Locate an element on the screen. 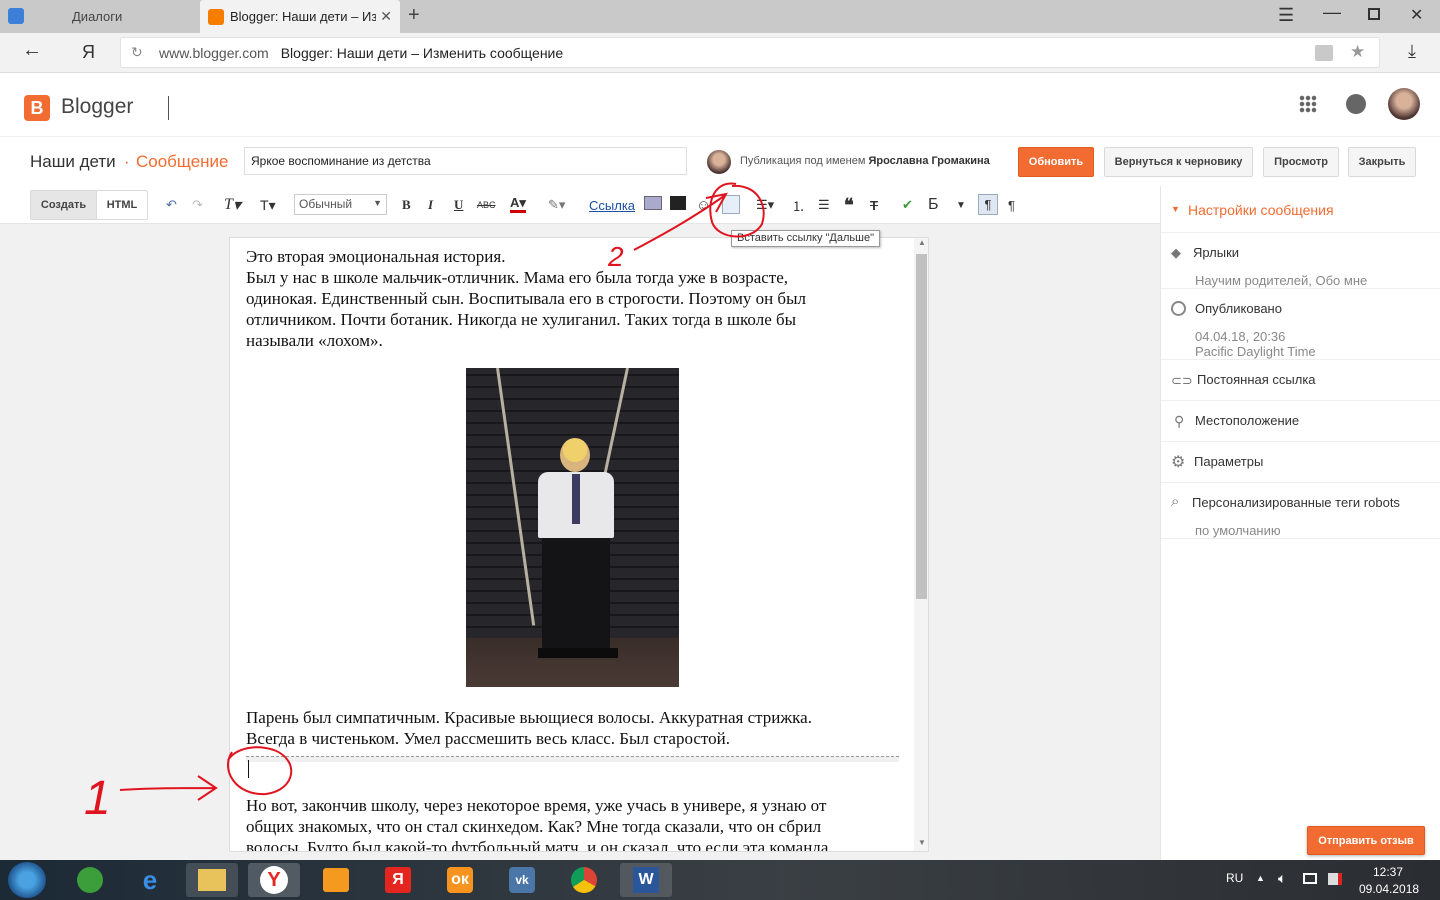 The height and width of the screenshot is (900, 1440). reload-icon: ↻ is located at coordinates (137, 52).